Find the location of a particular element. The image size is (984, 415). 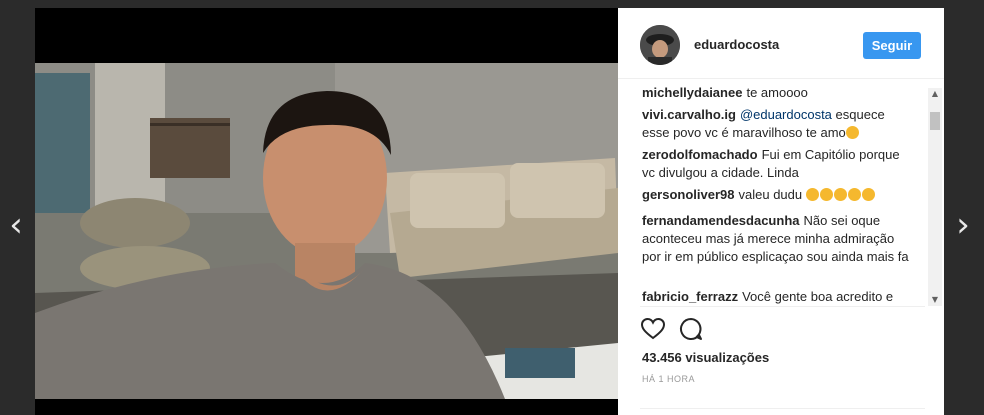

comment-item: gersonoliver98 valeu dudu is located at coordinates (777, 195).